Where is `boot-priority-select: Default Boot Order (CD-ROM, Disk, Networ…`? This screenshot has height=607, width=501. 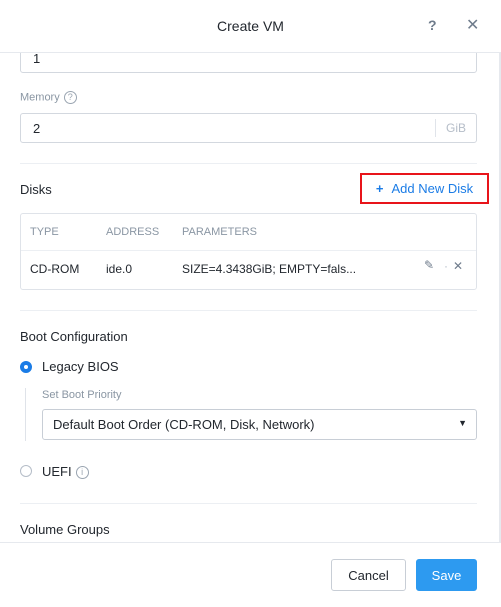
boot-priority-select: Default Boot Order (CD-ROM, Disk, Networ… is located at coordinates (259, 424).